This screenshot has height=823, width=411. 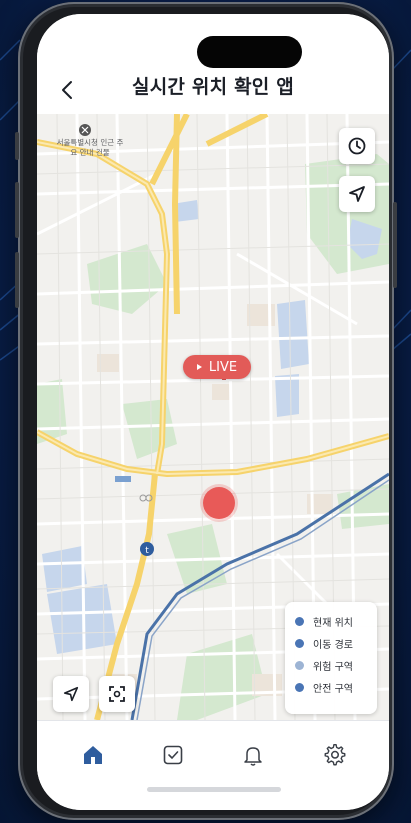 What do you see at coordinates (149, 429) in the screenshot?
I see `park-area` at bounding box center [149, 429].